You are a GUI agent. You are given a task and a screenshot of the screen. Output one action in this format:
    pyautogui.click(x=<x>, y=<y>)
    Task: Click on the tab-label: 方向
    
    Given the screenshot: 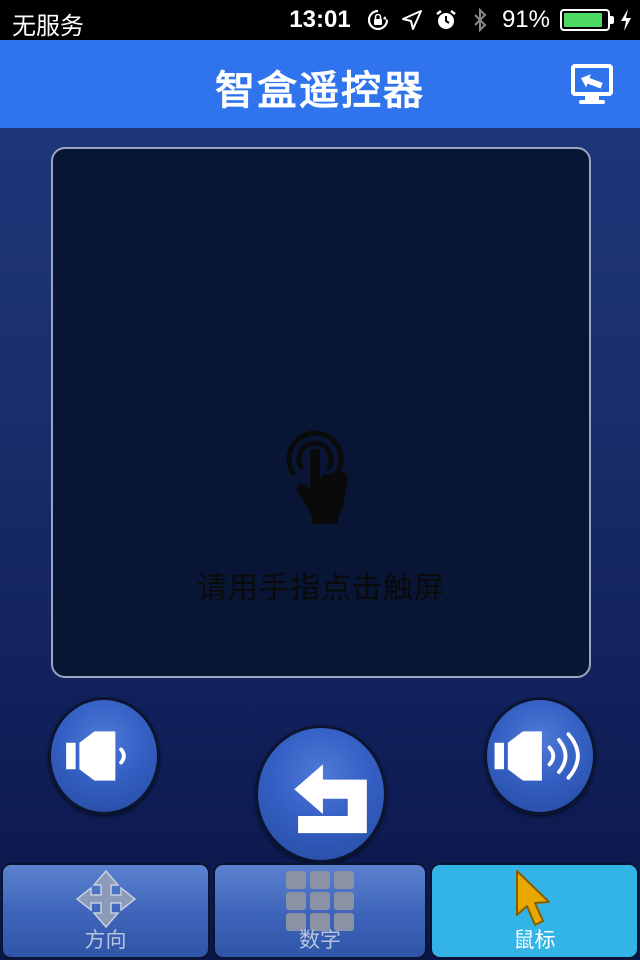 What is the action you would take?
    pyautogui.click(x=105, y=940)
    